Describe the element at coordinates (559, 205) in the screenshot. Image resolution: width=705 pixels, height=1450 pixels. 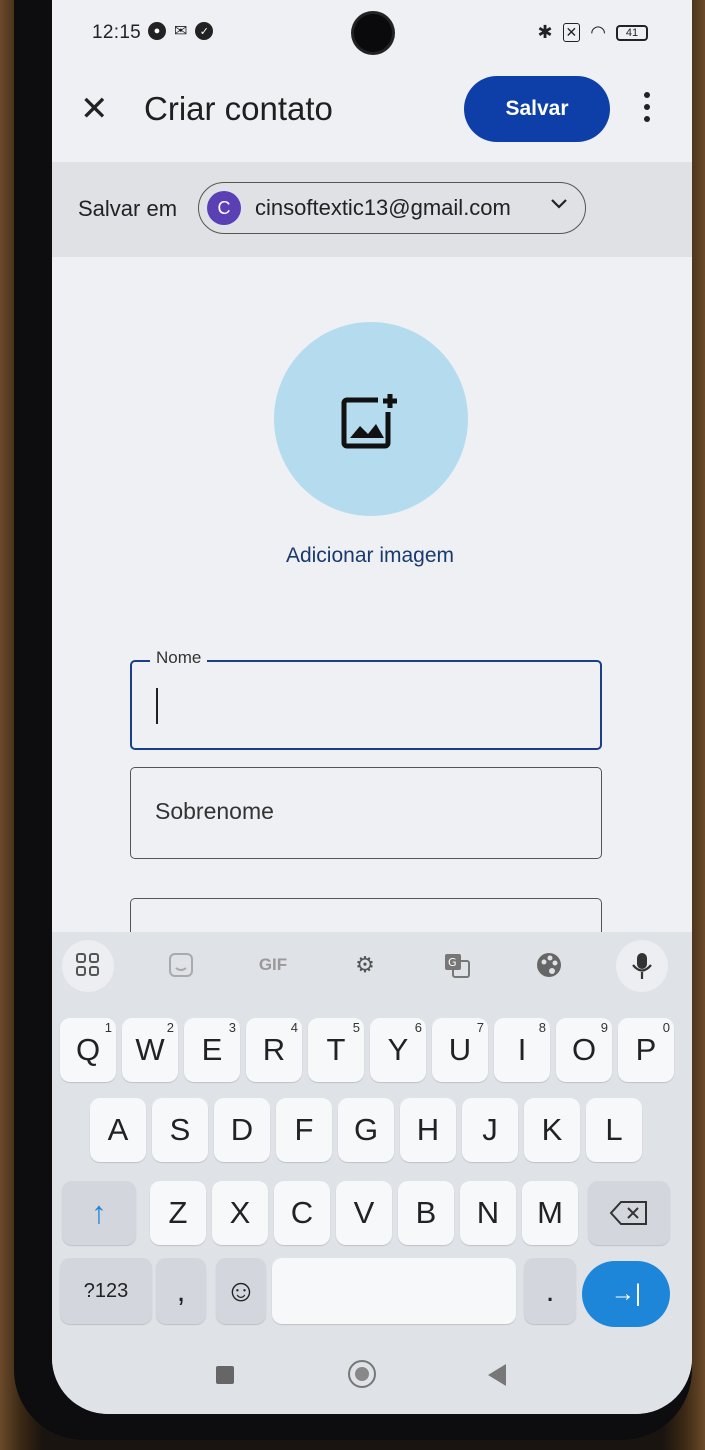
I see `chevron-down-icon` at that location.